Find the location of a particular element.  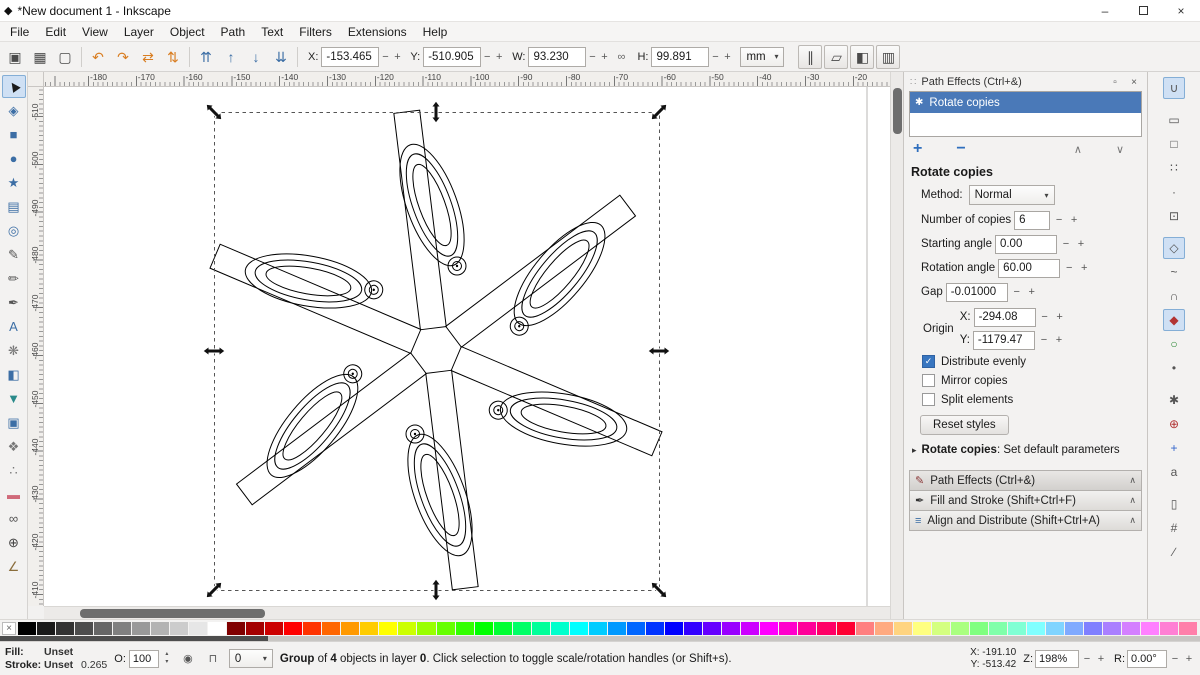

select-all-button: ▣ is located at coordinates (15, 57).